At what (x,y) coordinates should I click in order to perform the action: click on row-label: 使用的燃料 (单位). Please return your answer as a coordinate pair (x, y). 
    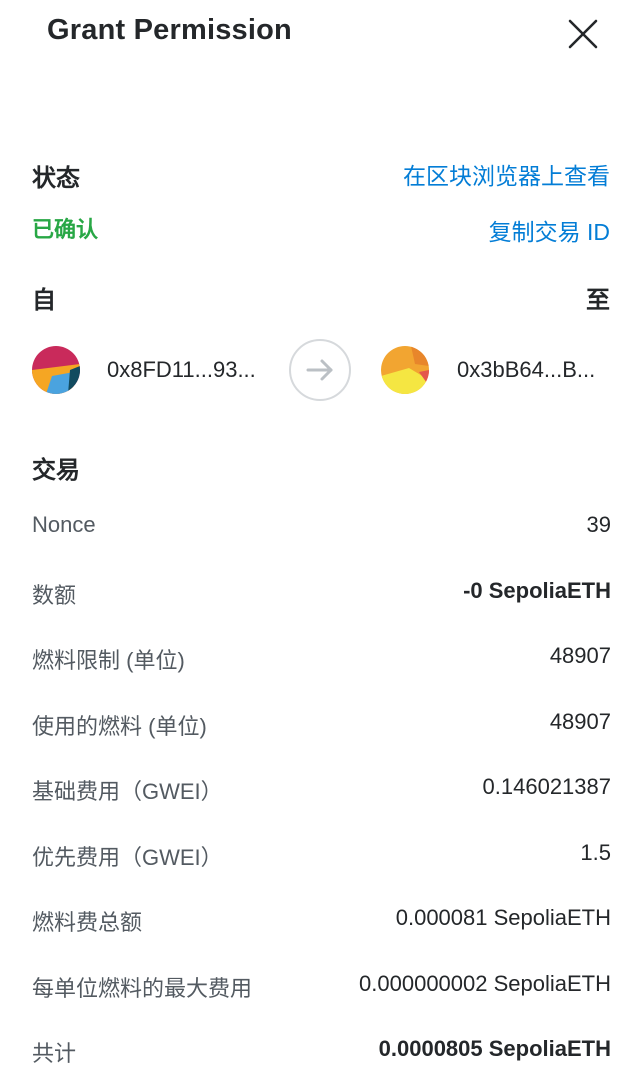
    Looking at the image, I should click on (119, 726).